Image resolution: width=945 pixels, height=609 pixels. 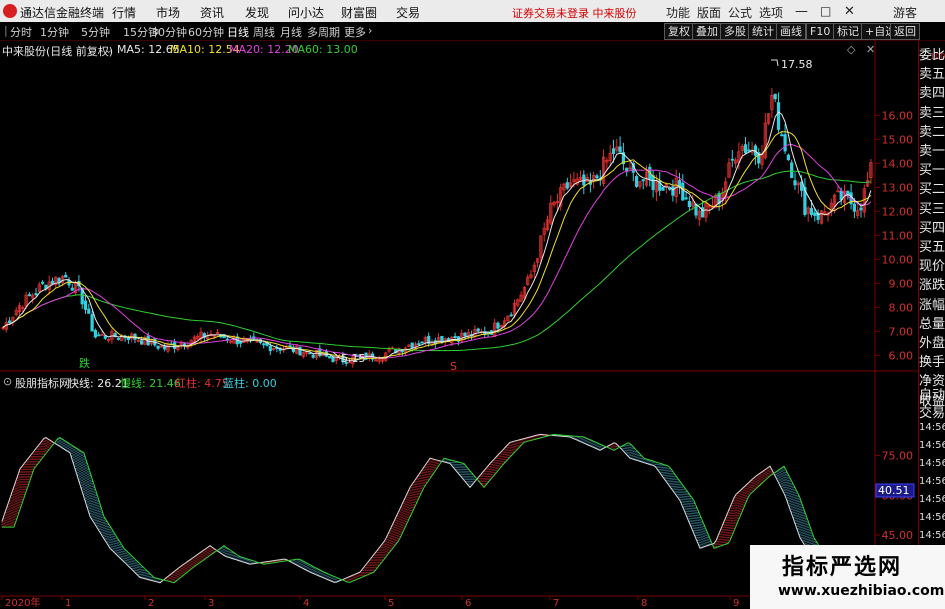 What do you see at coordinates (211, 603) in the screenshot?
I see `x-axis-label: 3` at bounding box center [211, 603].